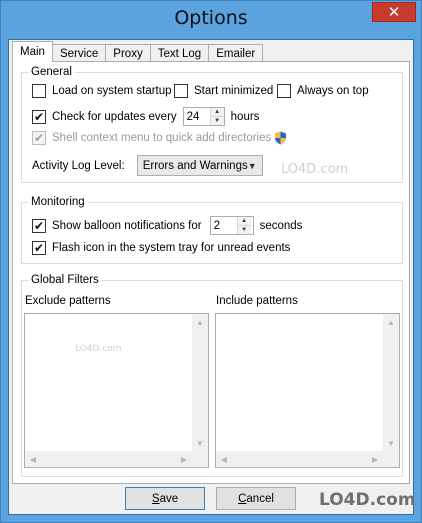  I want to click on save-label: ave, so click(169, 498).